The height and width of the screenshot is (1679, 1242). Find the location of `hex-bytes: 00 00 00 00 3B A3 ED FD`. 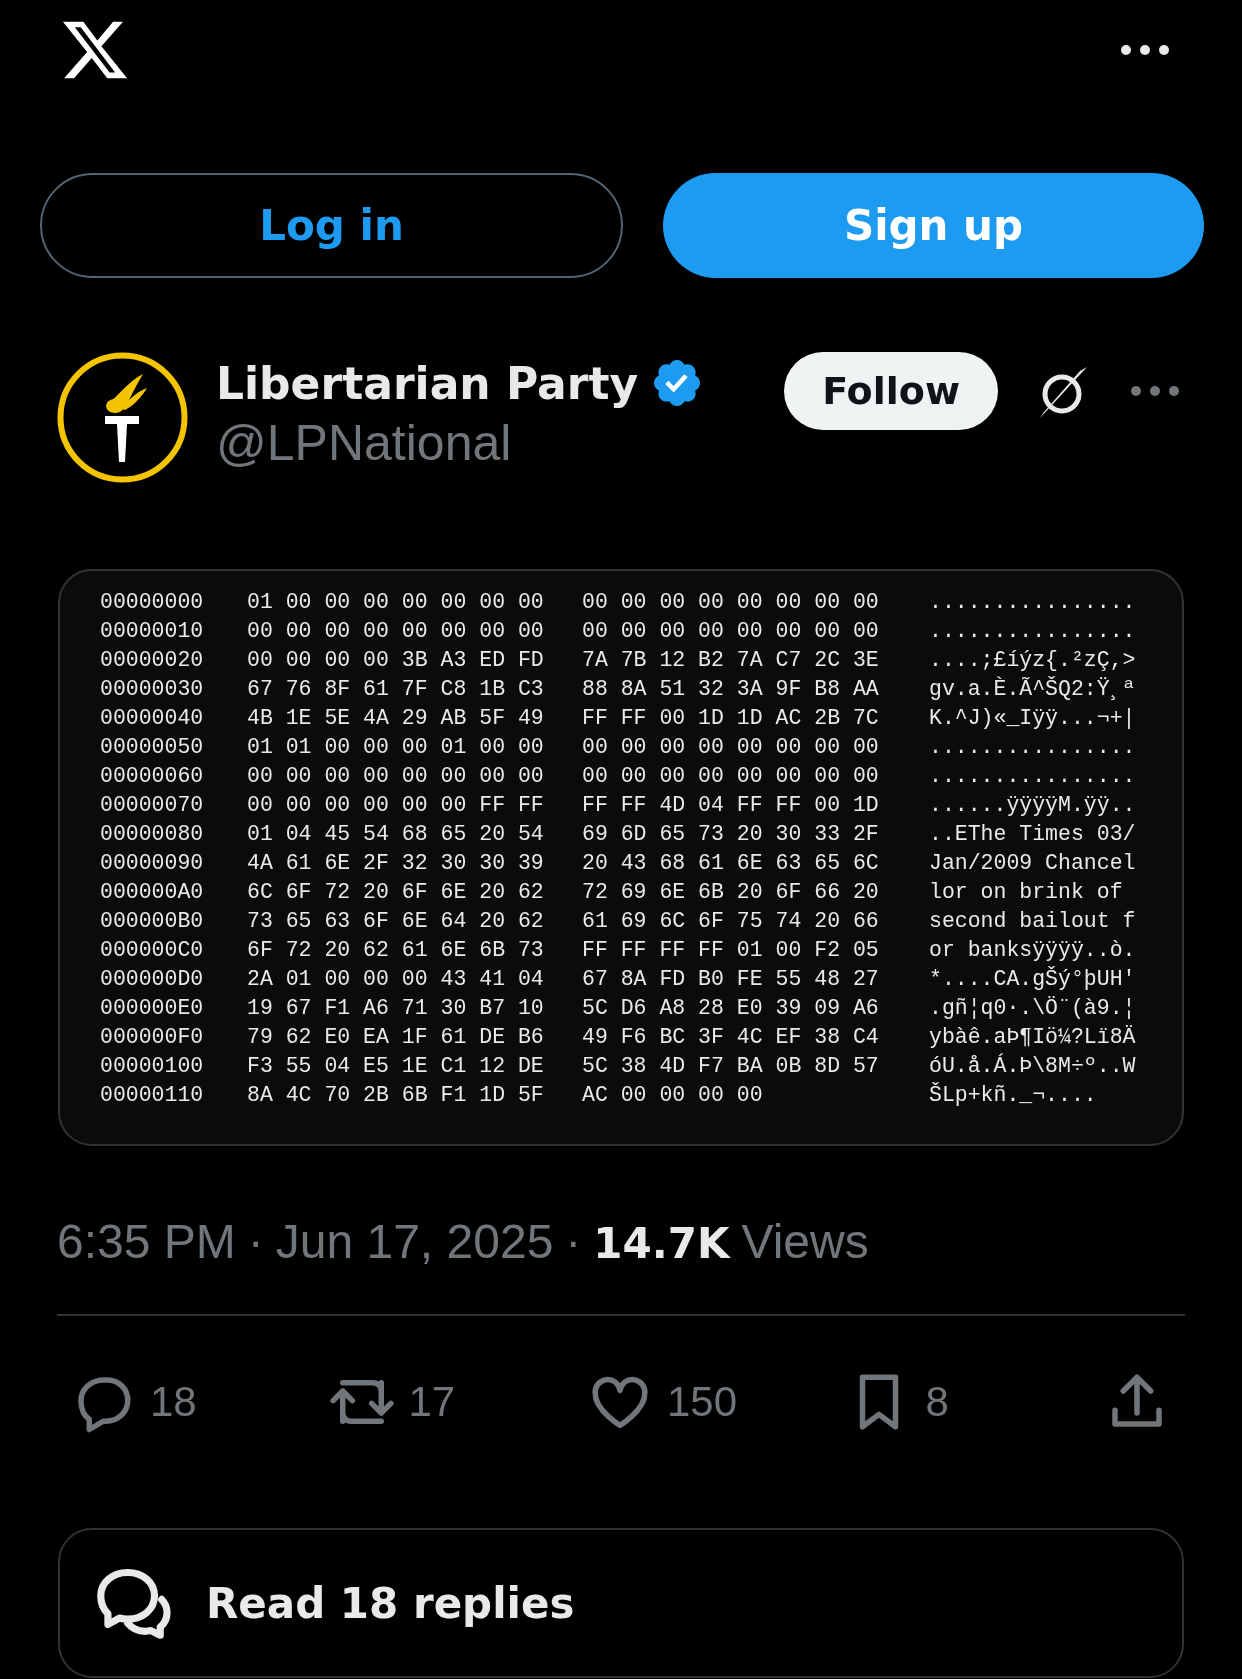

hex-bytes: 00 00 00 00 3B A3 ED FD is located at coordinates (396, 660).